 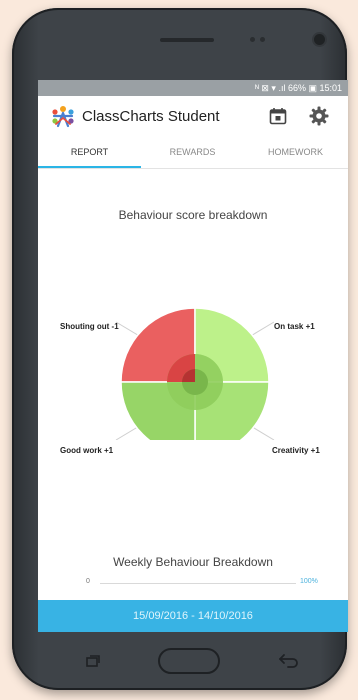 I want to click on slice-label-on-task: On task +1, so click(x=294, y=326).